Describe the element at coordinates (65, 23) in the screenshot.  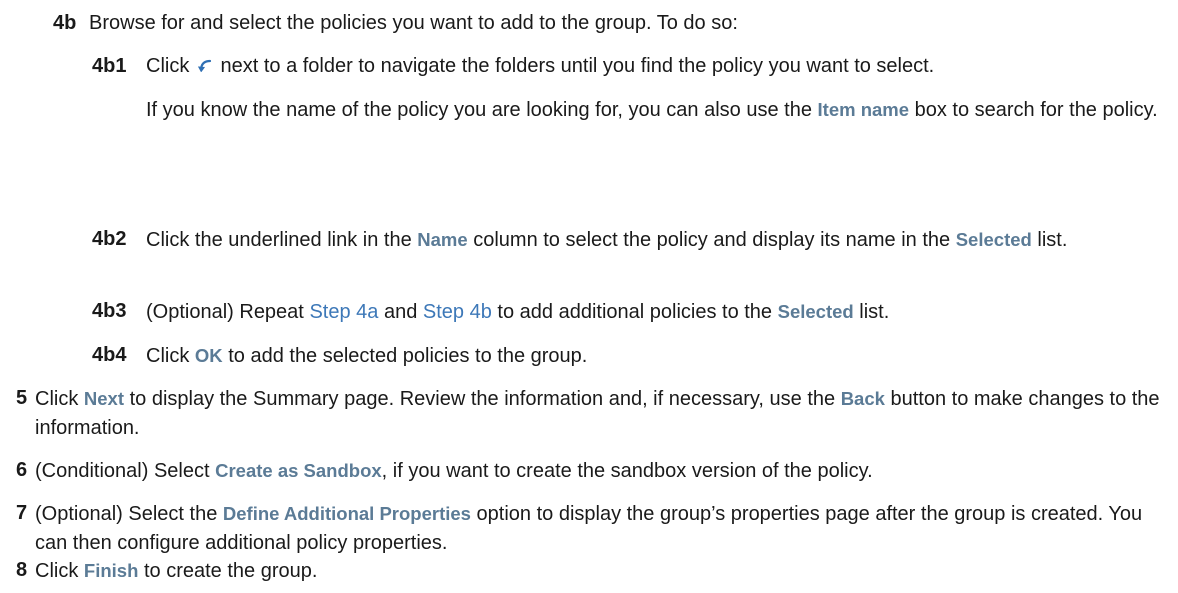
I see `step-number: 4b` at that location.